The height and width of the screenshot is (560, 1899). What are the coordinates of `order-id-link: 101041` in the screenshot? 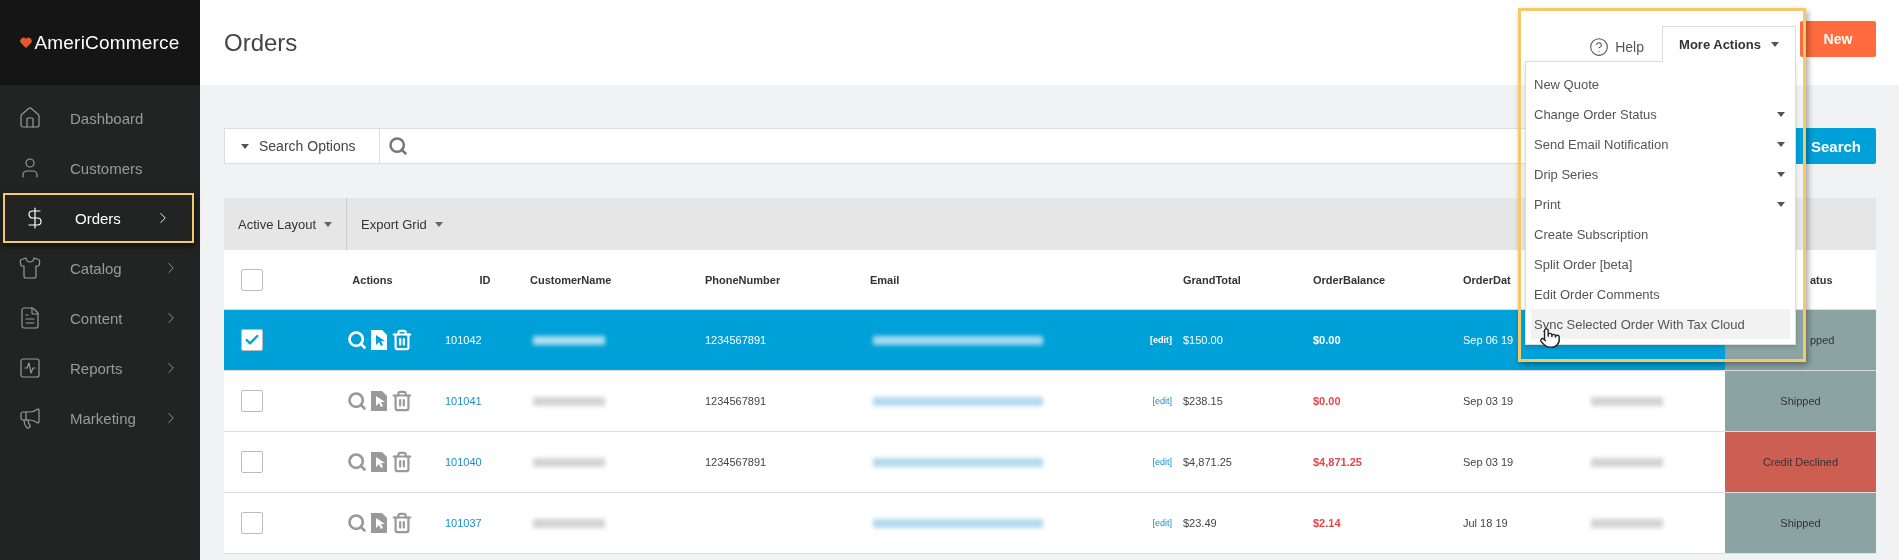 It's located at (461, 401).